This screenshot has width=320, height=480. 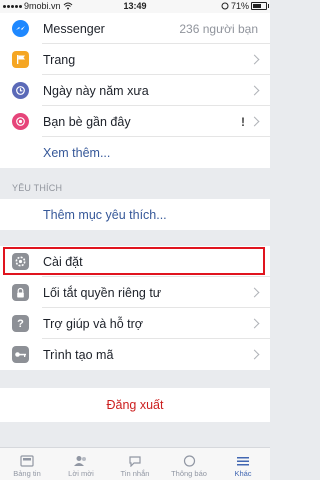 I want to click on lock-icon, so click(x=20, y=292).